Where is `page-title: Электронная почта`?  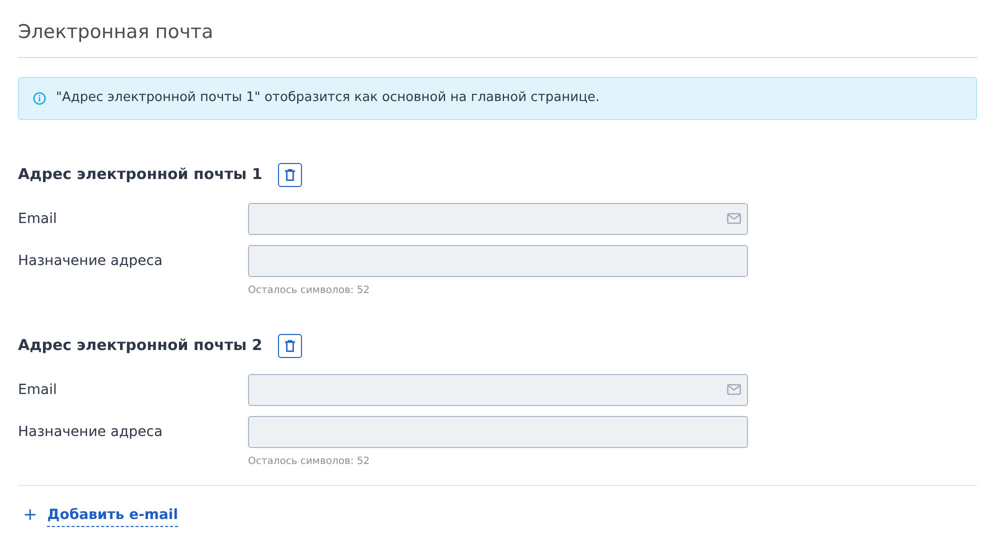
page-title: Электронная почта is located at coordinates (116, 32).